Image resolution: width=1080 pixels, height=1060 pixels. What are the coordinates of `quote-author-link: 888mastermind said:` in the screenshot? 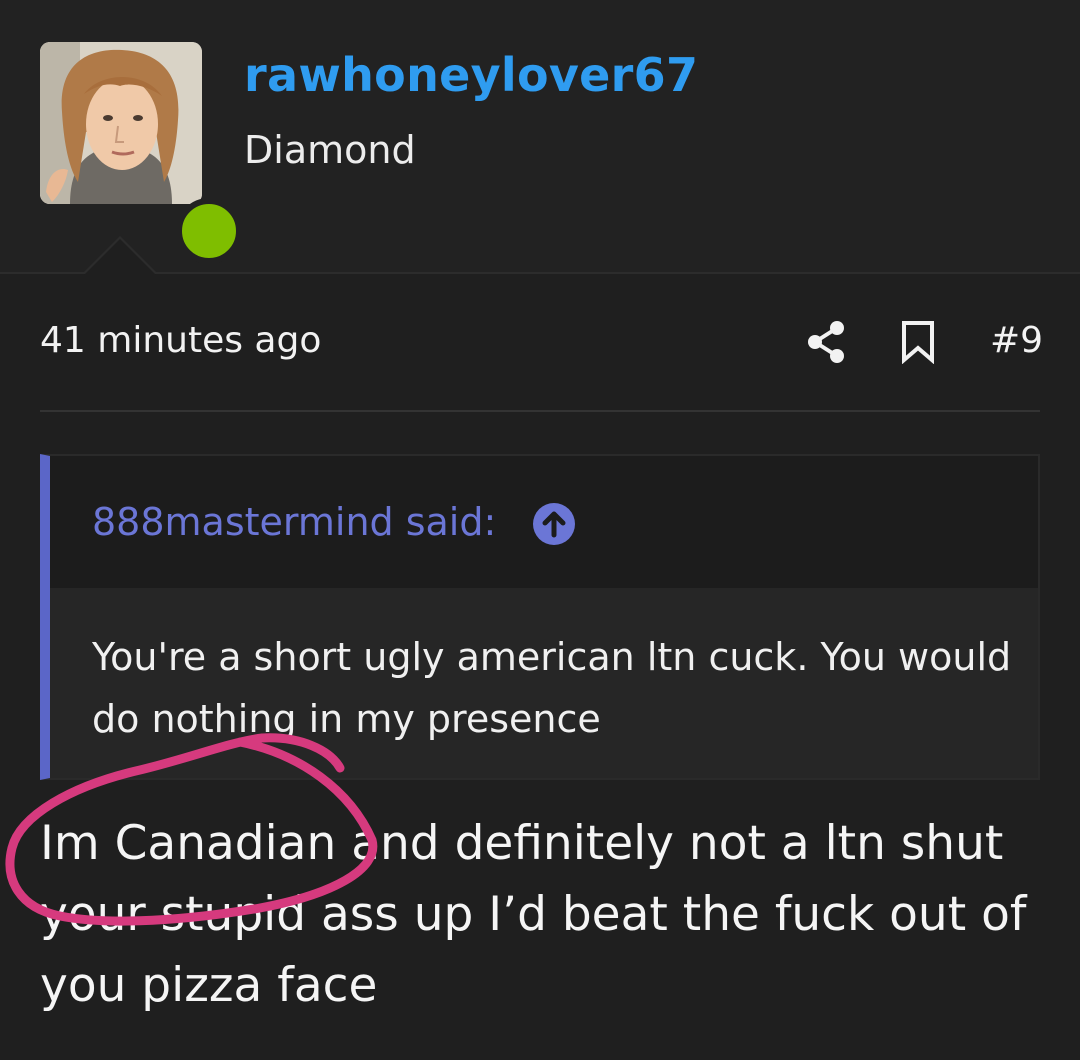 It's located at (294, 522).